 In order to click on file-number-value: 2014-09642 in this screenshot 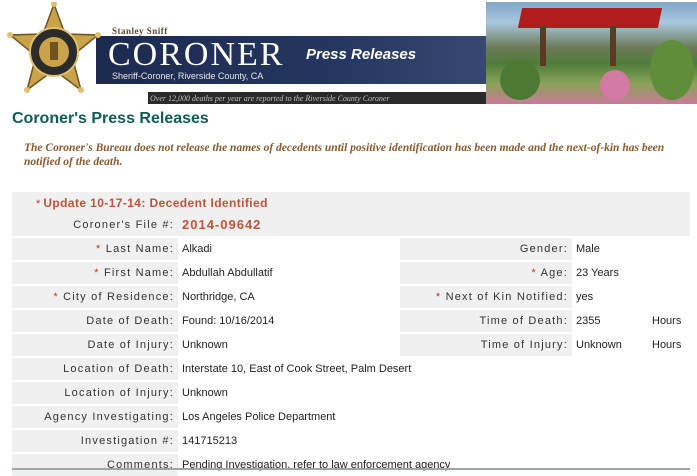, I will do `click(222, 224)`.